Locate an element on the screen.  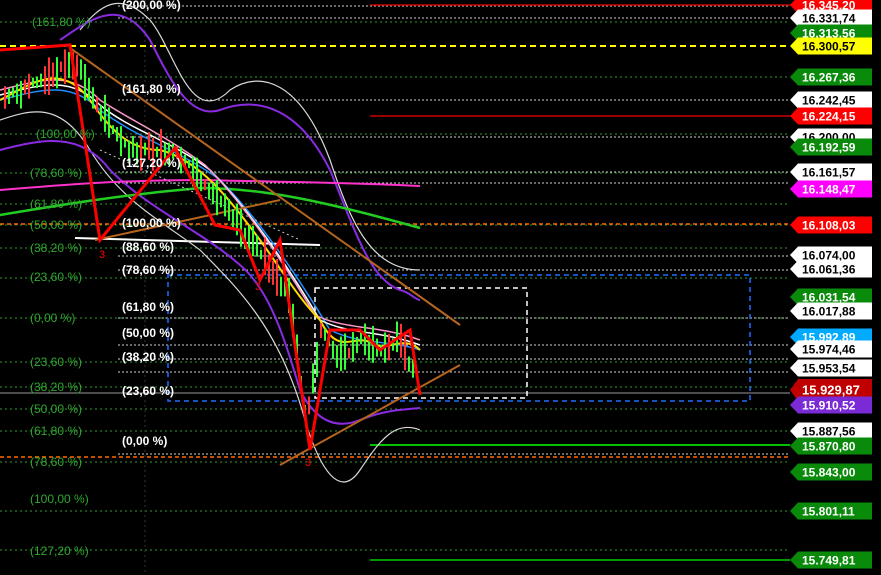
fib-label-left: (161,80 %) is located at coordinates (61, 22).